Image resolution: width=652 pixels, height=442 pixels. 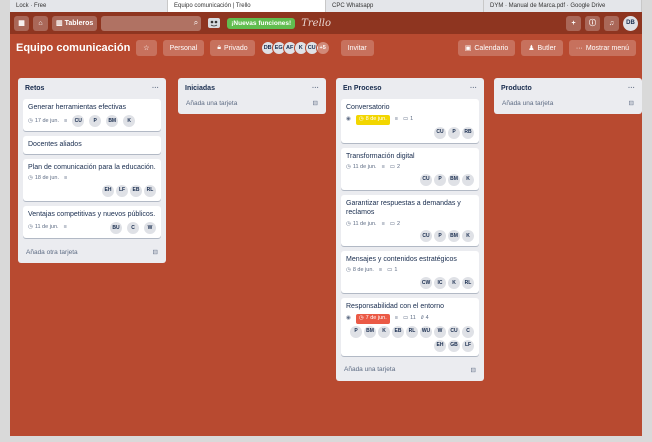 I want to click on card-badges: ◷ 11 de jun. ≡ BU C W, so click(x=92, y=228).